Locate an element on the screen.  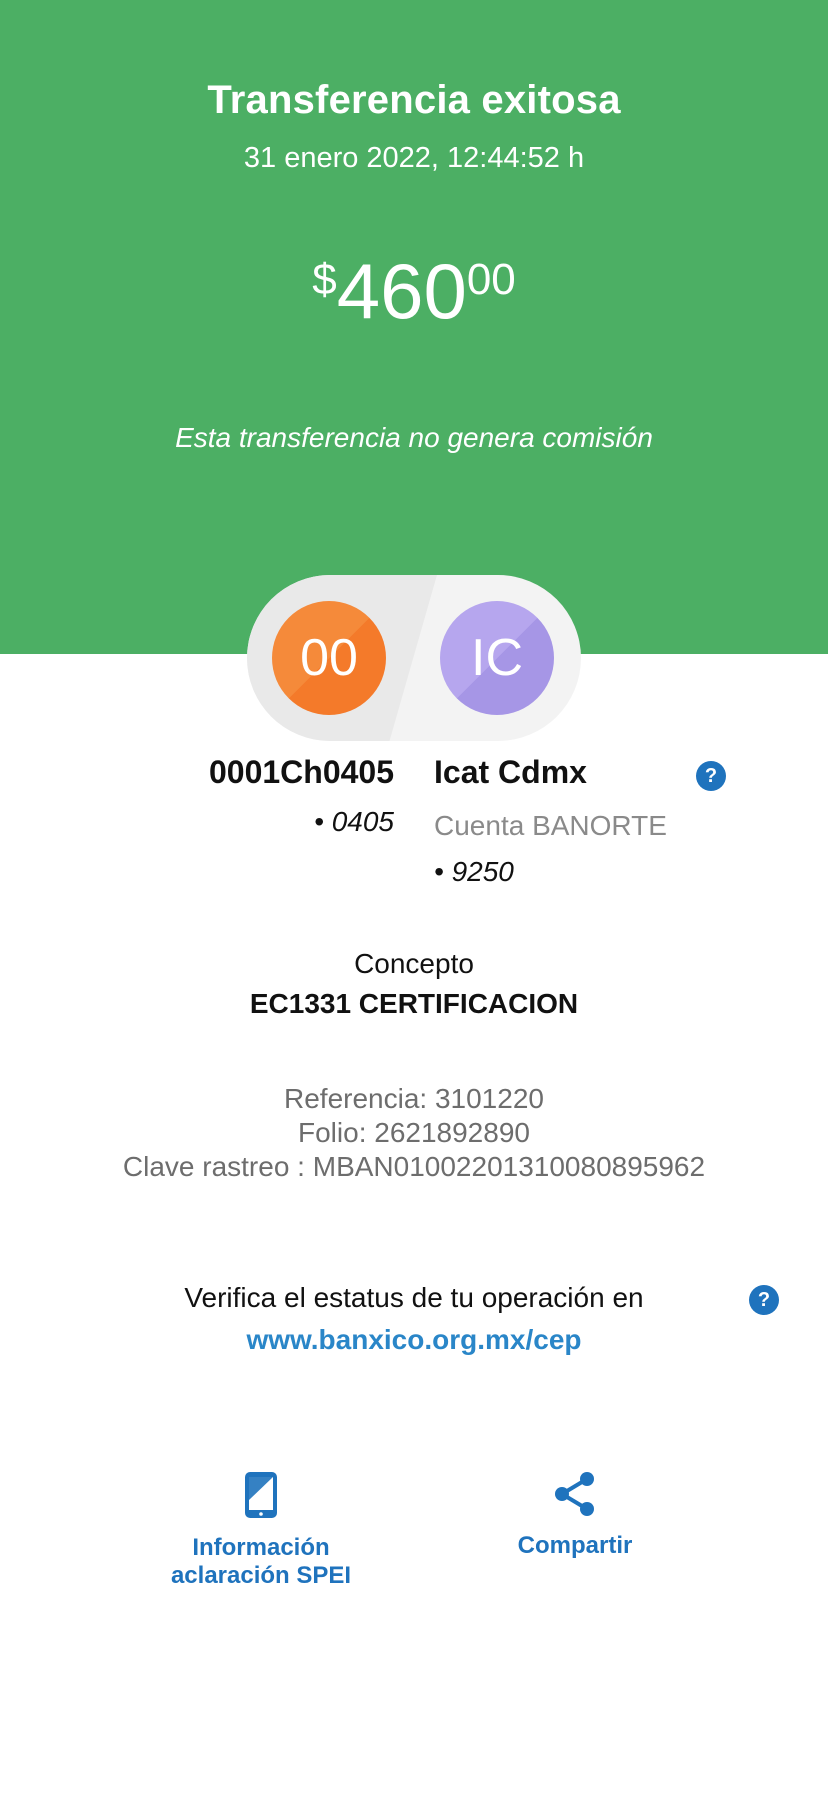
phone-icon is located at coordinates (261, 1495).